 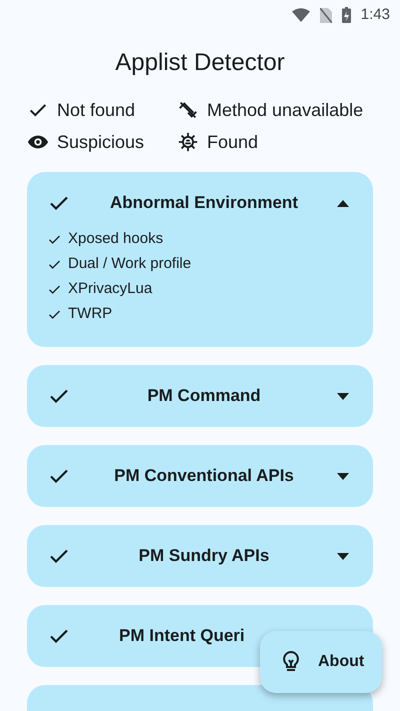 What do you see at coordinates (188, 142) in the screenshot?
I see `virus-icon` at bounding box center [188, 142].